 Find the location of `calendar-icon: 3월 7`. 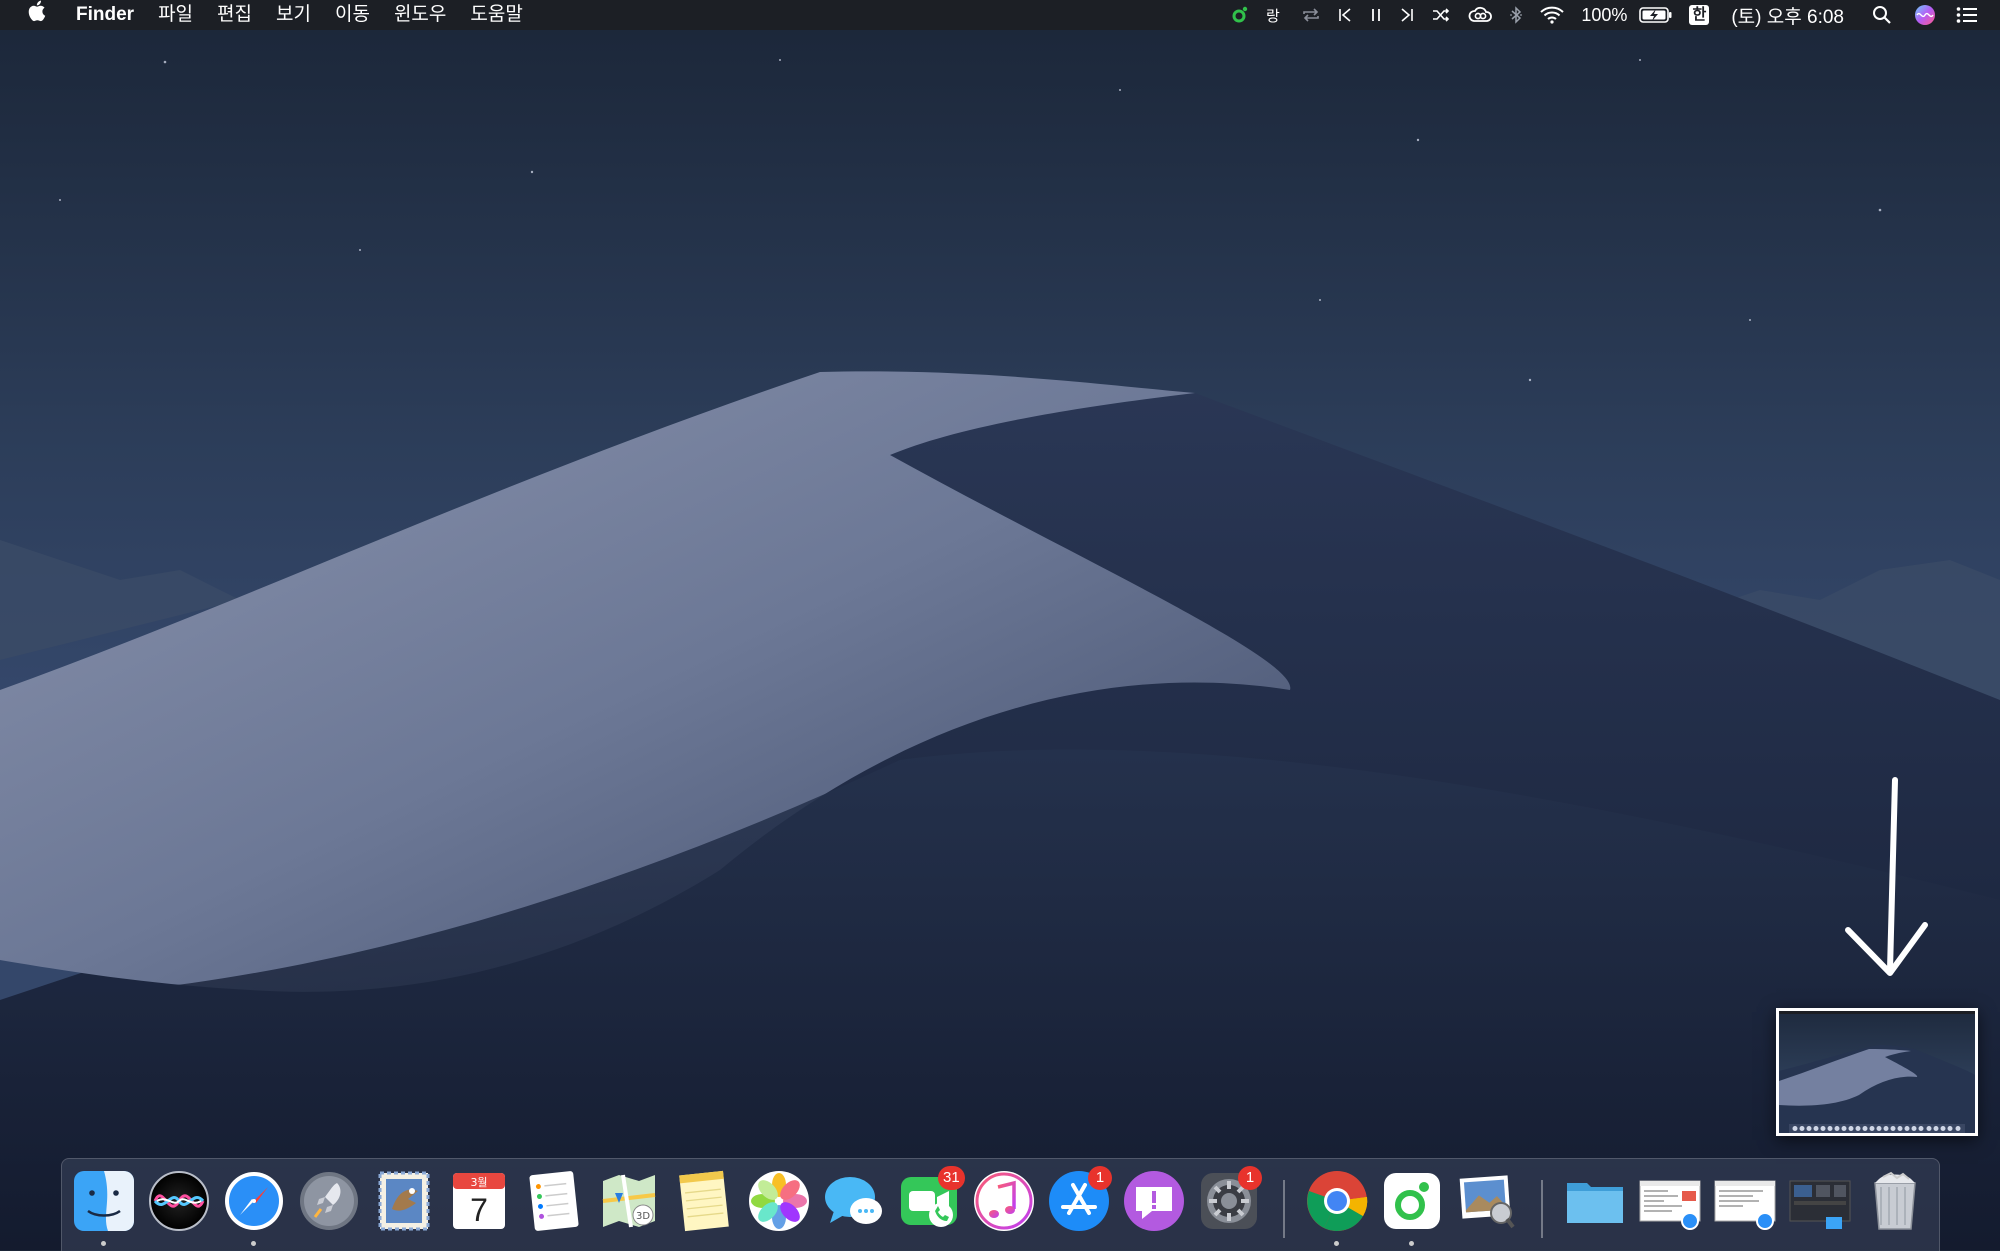

calendar-icon: 3월 7 is located at coordinates (479, 1201).